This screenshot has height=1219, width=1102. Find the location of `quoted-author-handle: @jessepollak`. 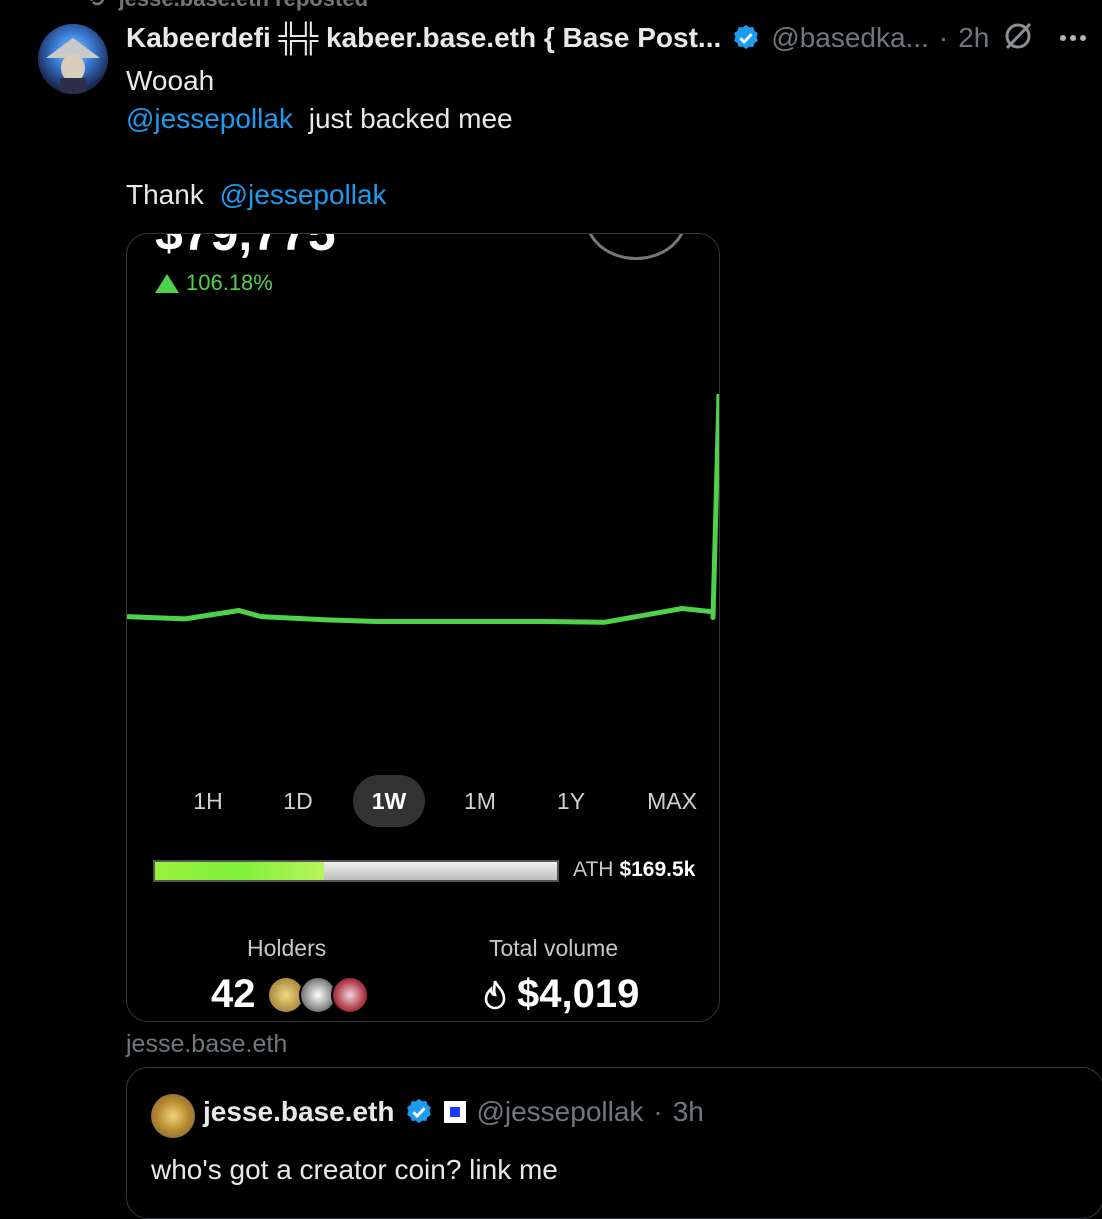

quoted-author-handle: @jessepollak is located at coordinates (559, 1112).